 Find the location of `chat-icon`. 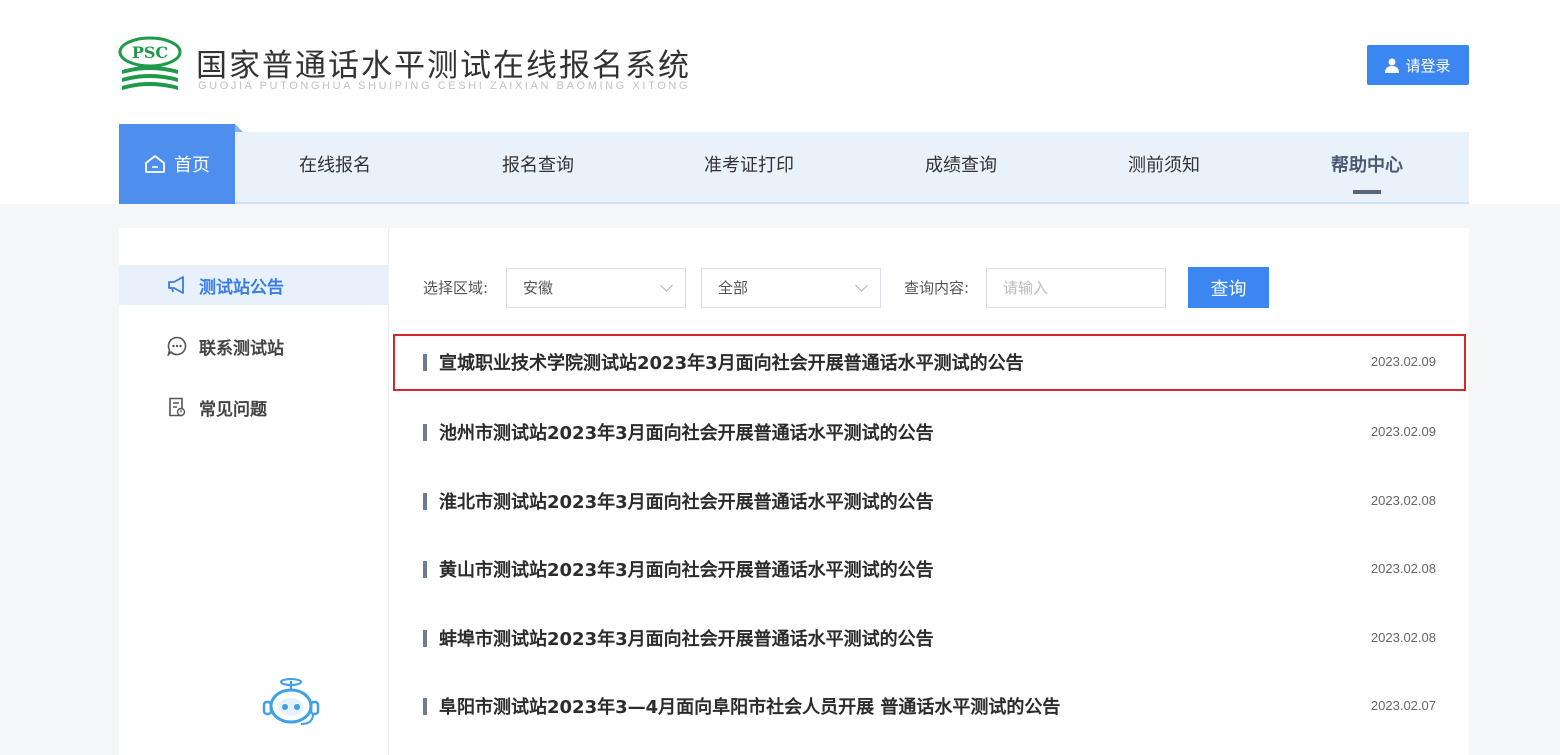

chat-icon is located at coordinates (177, 346).